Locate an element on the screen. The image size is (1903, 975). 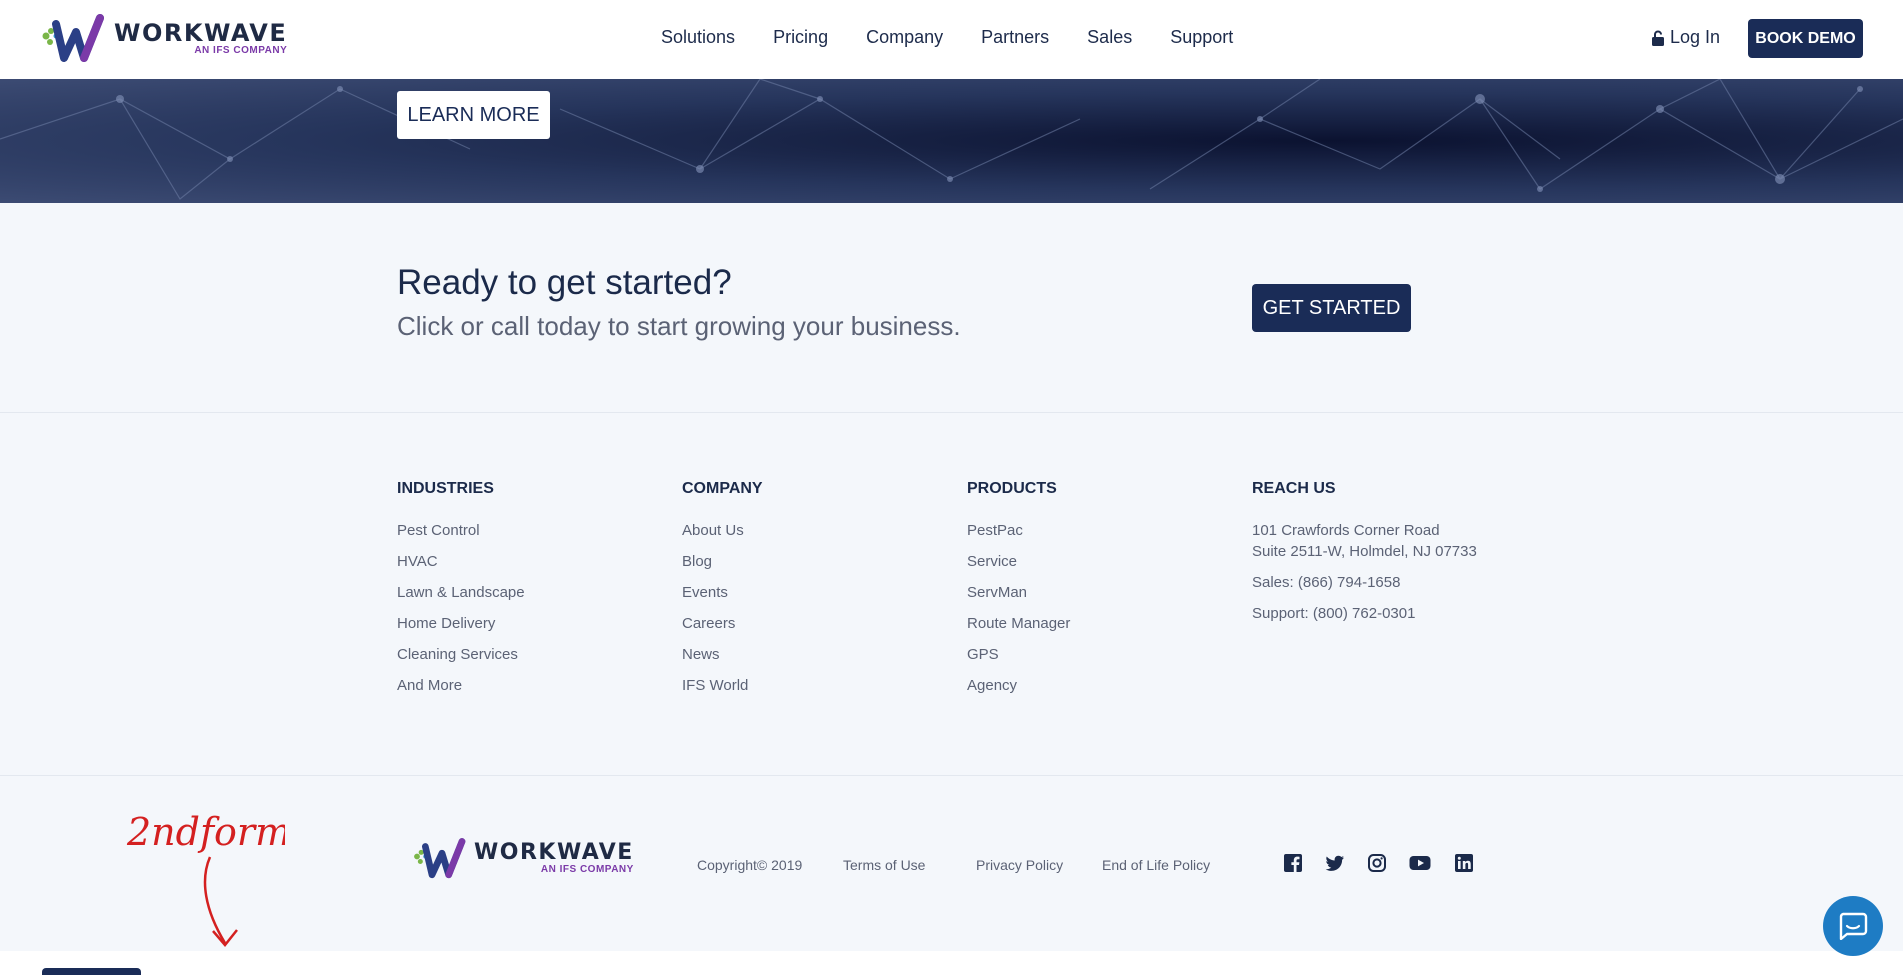
footer-company-title: COMPANY is located at coordinates (722, 488).